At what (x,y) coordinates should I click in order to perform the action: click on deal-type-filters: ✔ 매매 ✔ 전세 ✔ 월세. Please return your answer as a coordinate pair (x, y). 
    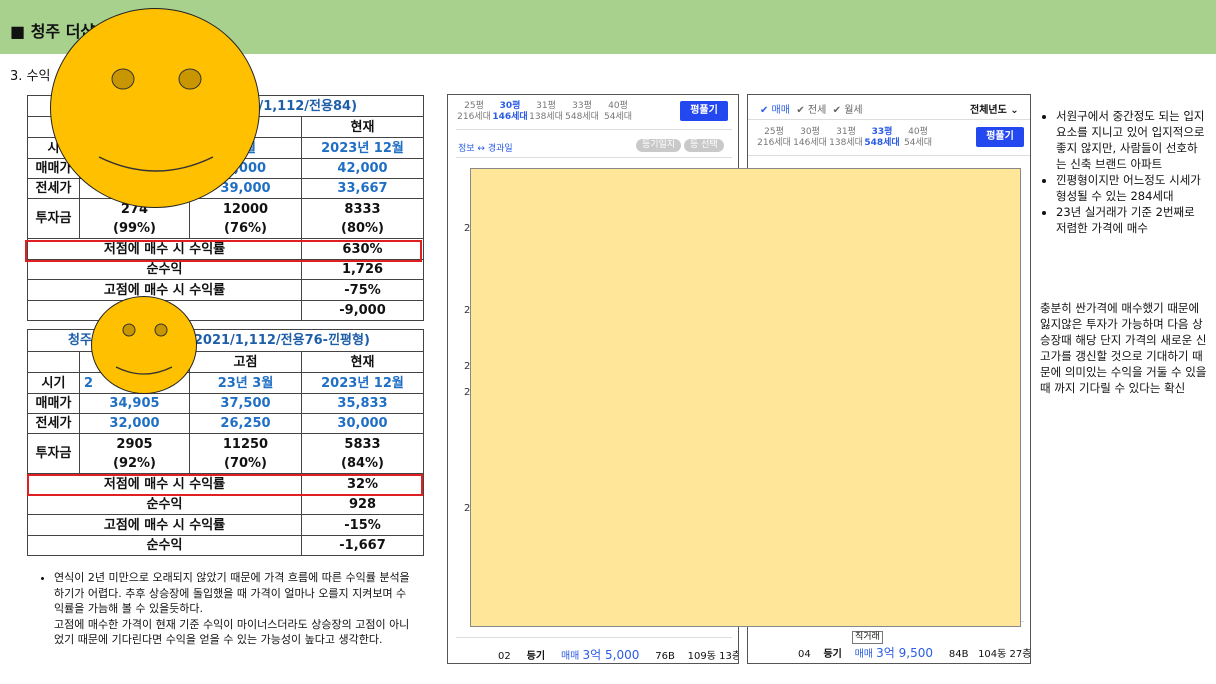
    Looking at the image, I should click on (811, 108).